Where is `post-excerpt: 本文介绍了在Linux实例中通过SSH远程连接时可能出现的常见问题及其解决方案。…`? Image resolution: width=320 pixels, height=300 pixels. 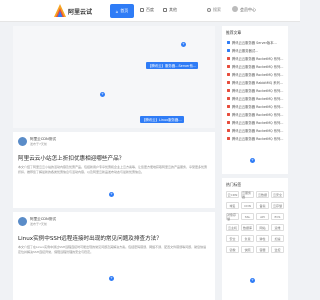
post-excerpt: 本文介绍了在Linux实例中通过SSH远程连接时可能出现的常见问题及其解决方案。… is located at coordinates (112, 249).